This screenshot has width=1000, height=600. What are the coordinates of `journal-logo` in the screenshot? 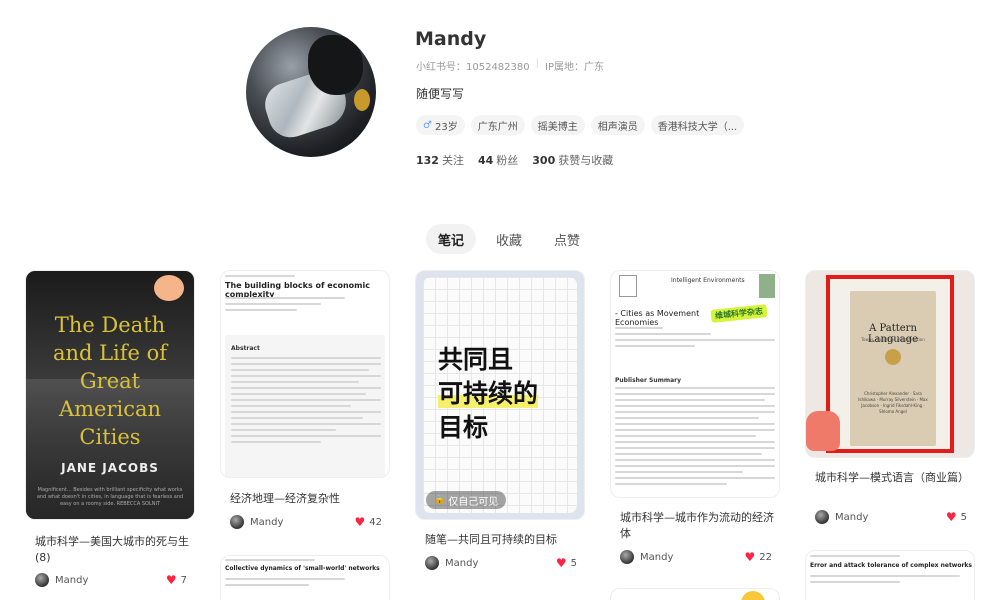 It's located at (628, 286).